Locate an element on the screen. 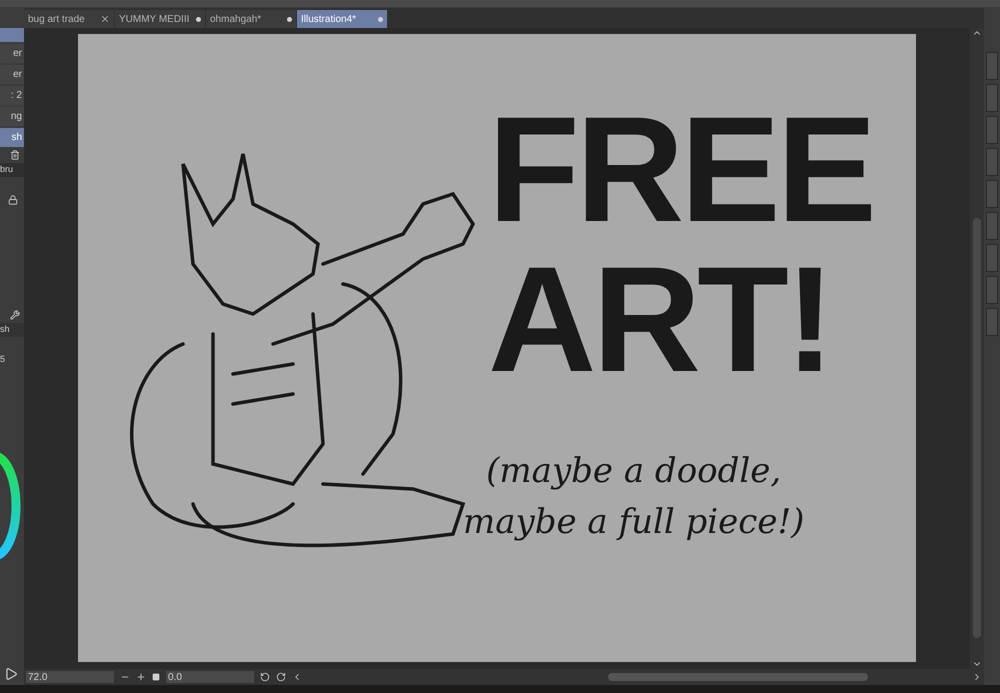 The width and height of the screenshot is (1000, 693). zoom-field: 72.0 is located at coordinates (70, 677).